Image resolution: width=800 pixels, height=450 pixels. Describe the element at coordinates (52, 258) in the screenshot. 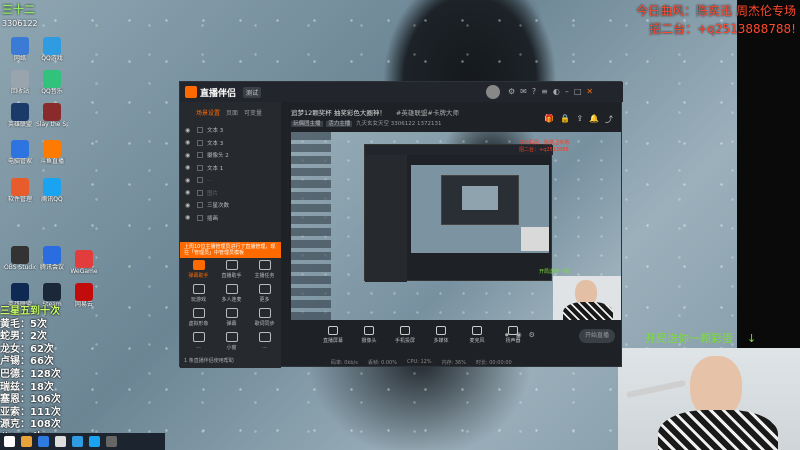

I see `desktop-icon: 腾讯会议` at that location.